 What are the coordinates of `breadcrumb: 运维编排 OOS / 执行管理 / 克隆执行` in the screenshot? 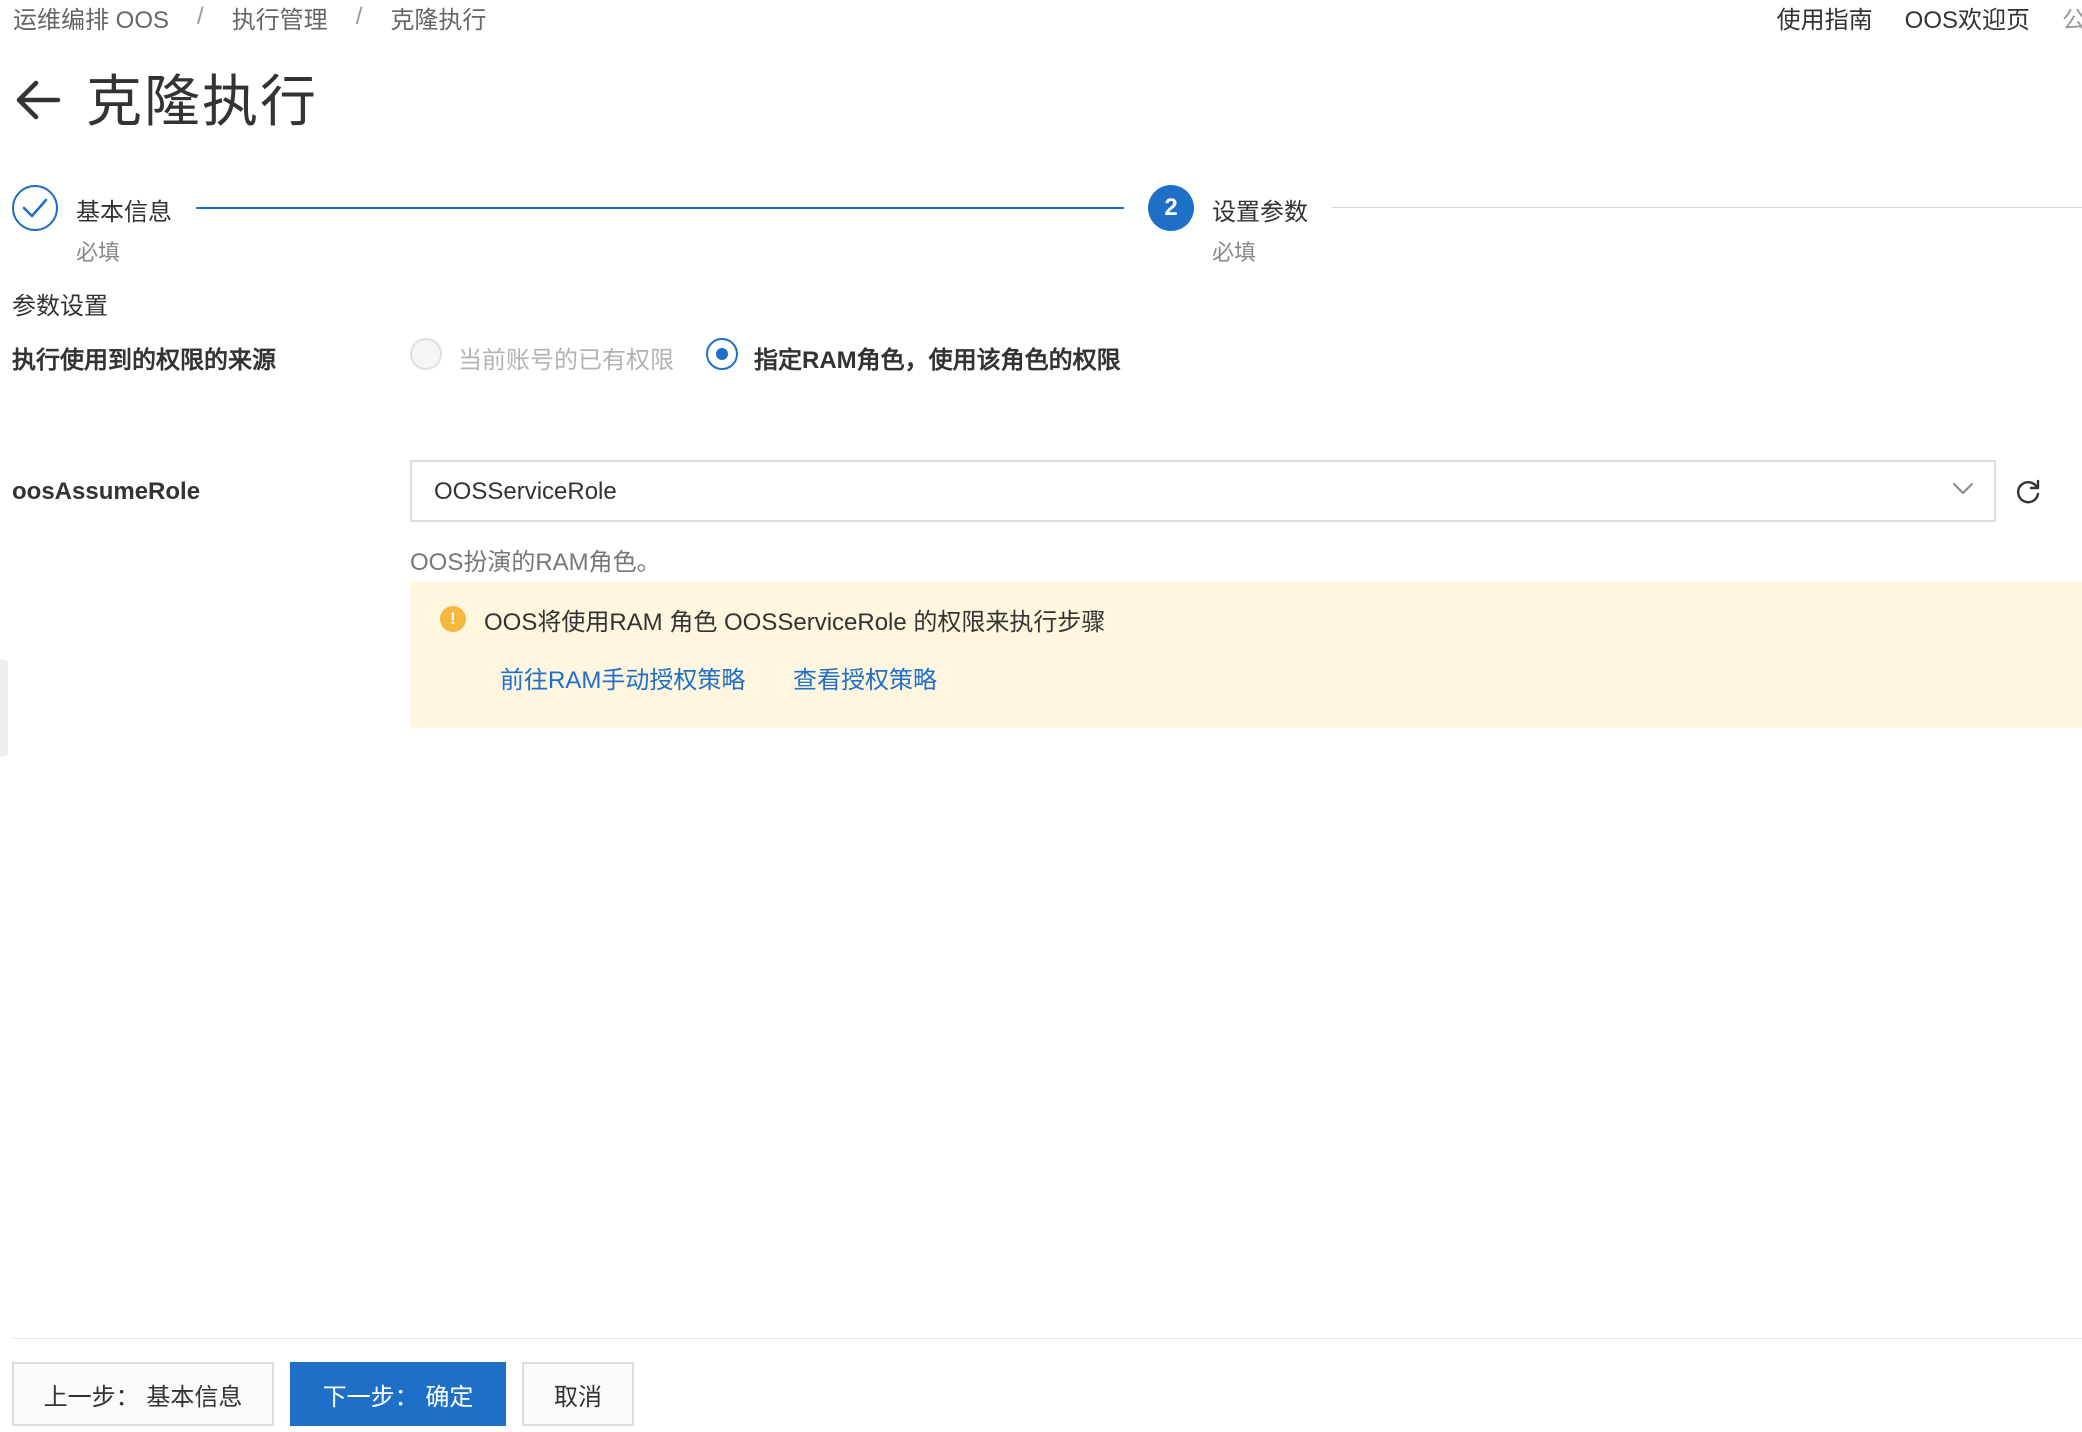 It's located at (249, 17).